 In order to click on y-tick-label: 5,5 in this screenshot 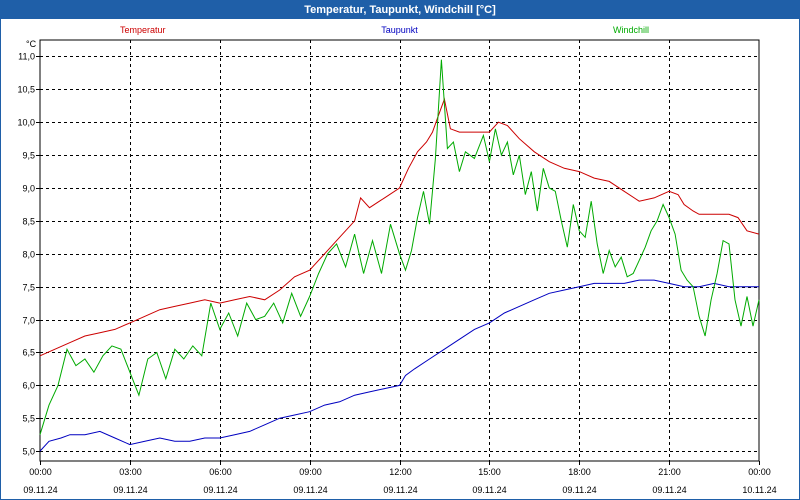, I will do `click(28, 419)`.